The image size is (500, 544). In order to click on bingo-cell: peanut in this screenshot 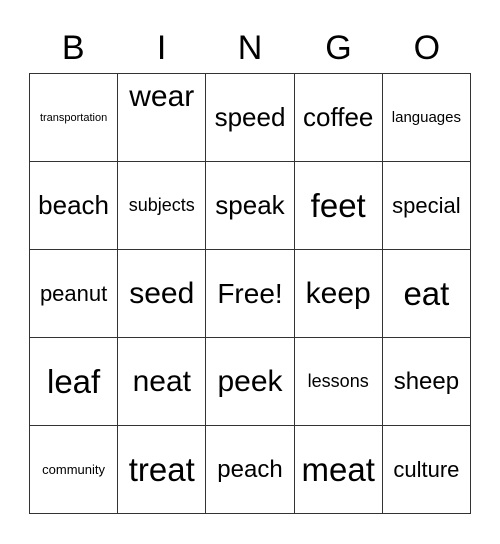, I will do `click(74, 294)`.